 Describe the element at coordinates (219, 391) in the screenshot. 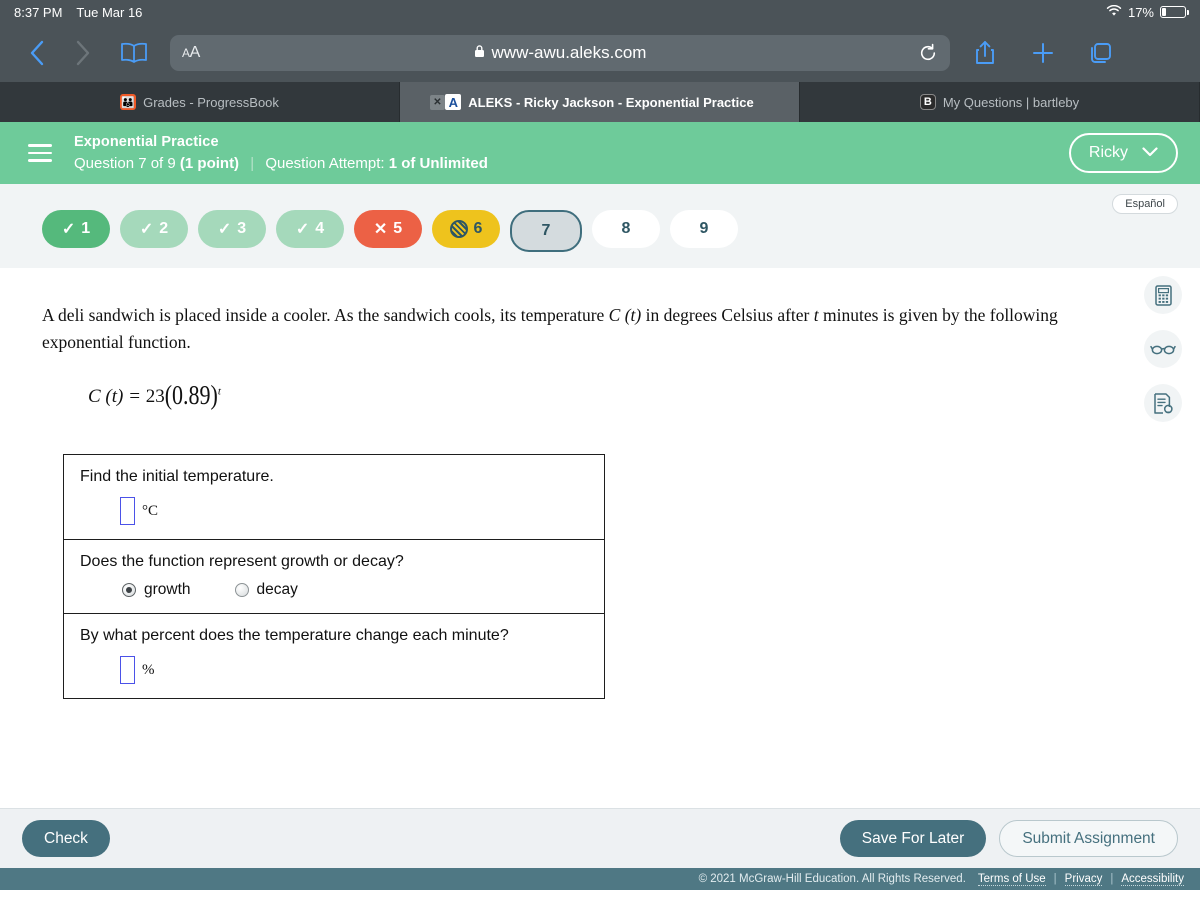

I see `formula-exponent: t` at that location.